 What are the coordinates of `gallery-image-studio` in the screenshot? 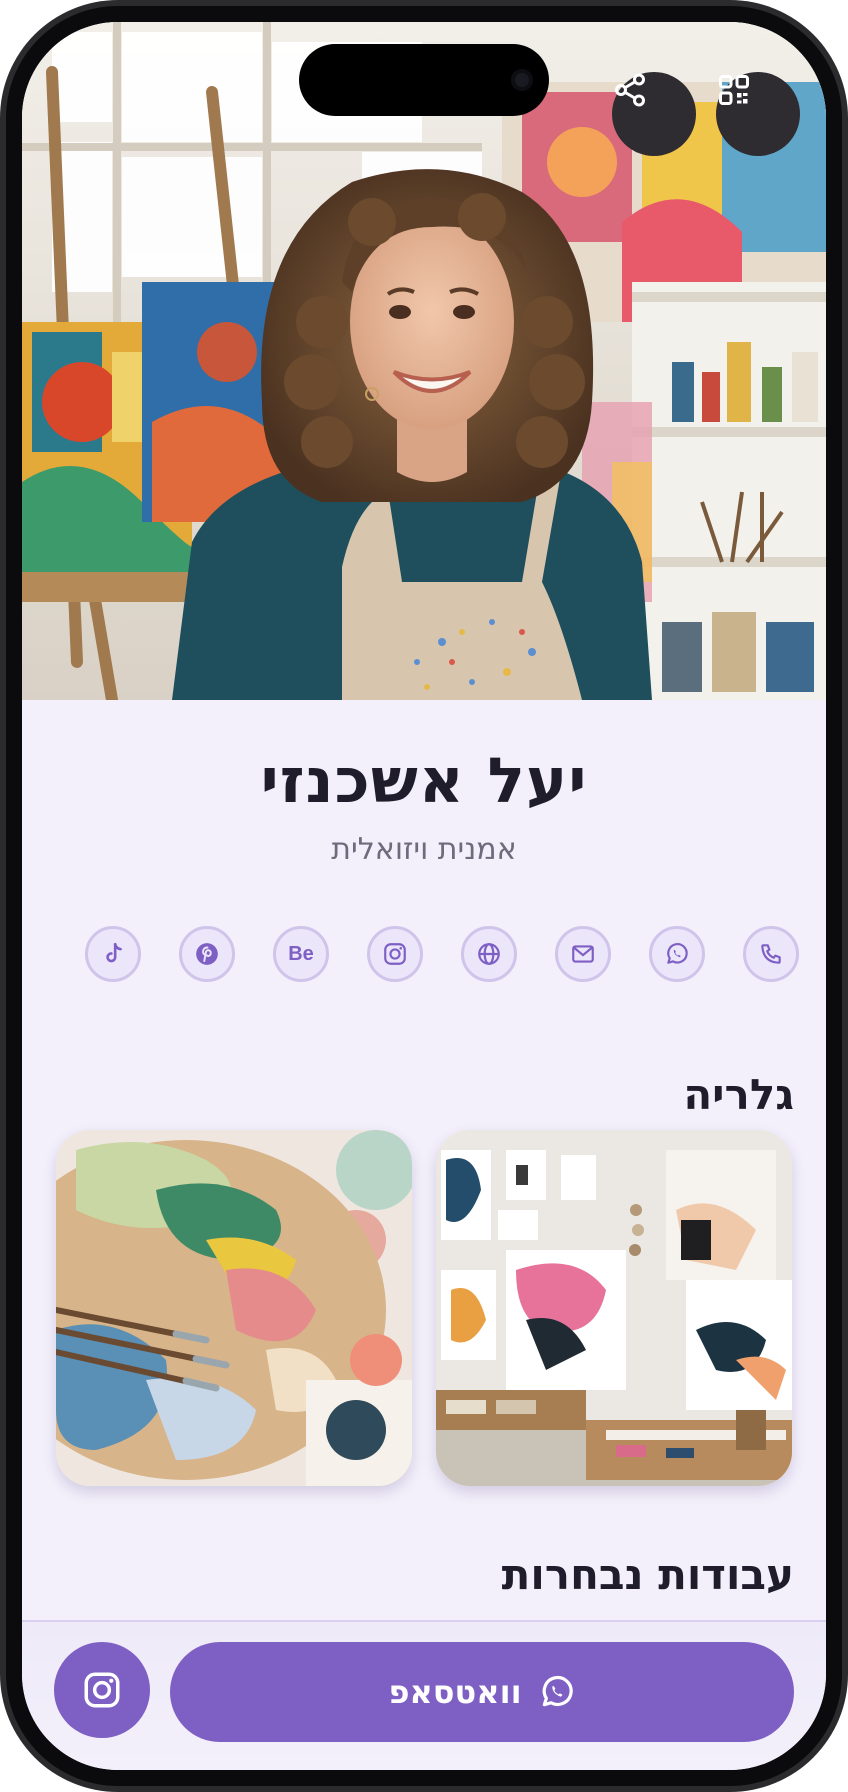 It's located at (614, 1308).